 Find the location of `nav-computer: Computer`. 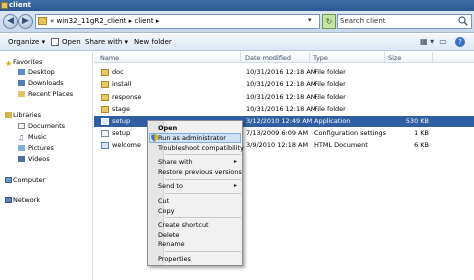

nav-computer: Computer is located at coordinates (29, 180).